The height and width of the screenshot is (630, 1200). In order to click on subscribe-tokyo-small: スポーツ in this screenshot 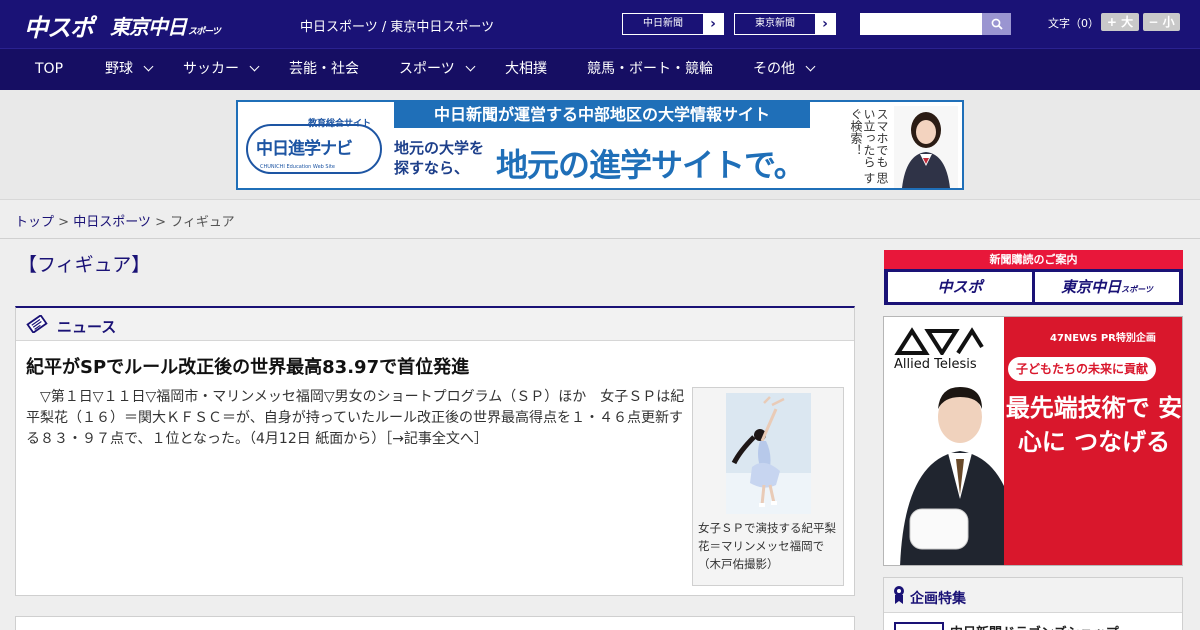, I will do `click(1137, 289)`.